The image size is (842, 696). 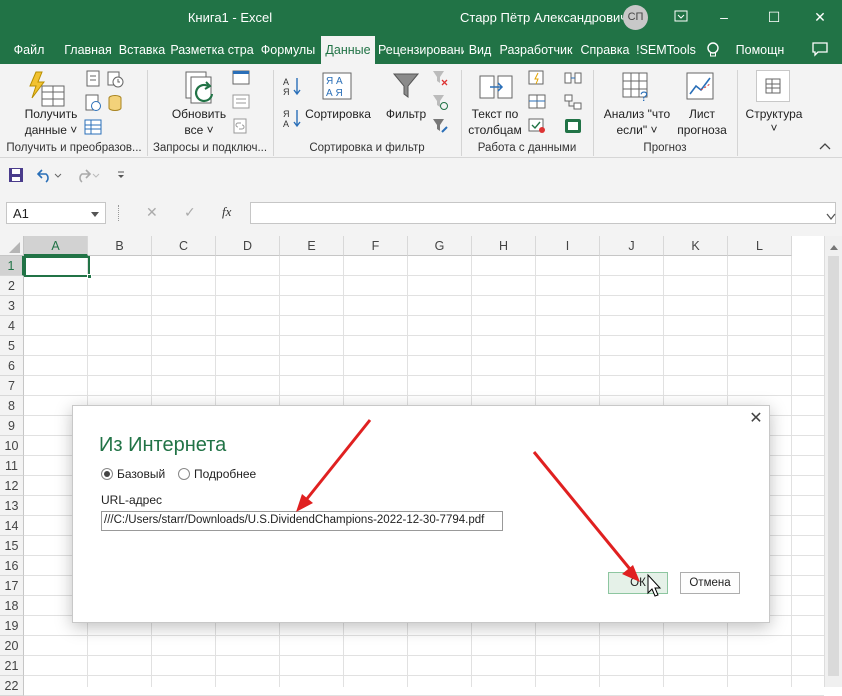 I want to click on mouse-cursor-icon, so click(x=654, y=585).